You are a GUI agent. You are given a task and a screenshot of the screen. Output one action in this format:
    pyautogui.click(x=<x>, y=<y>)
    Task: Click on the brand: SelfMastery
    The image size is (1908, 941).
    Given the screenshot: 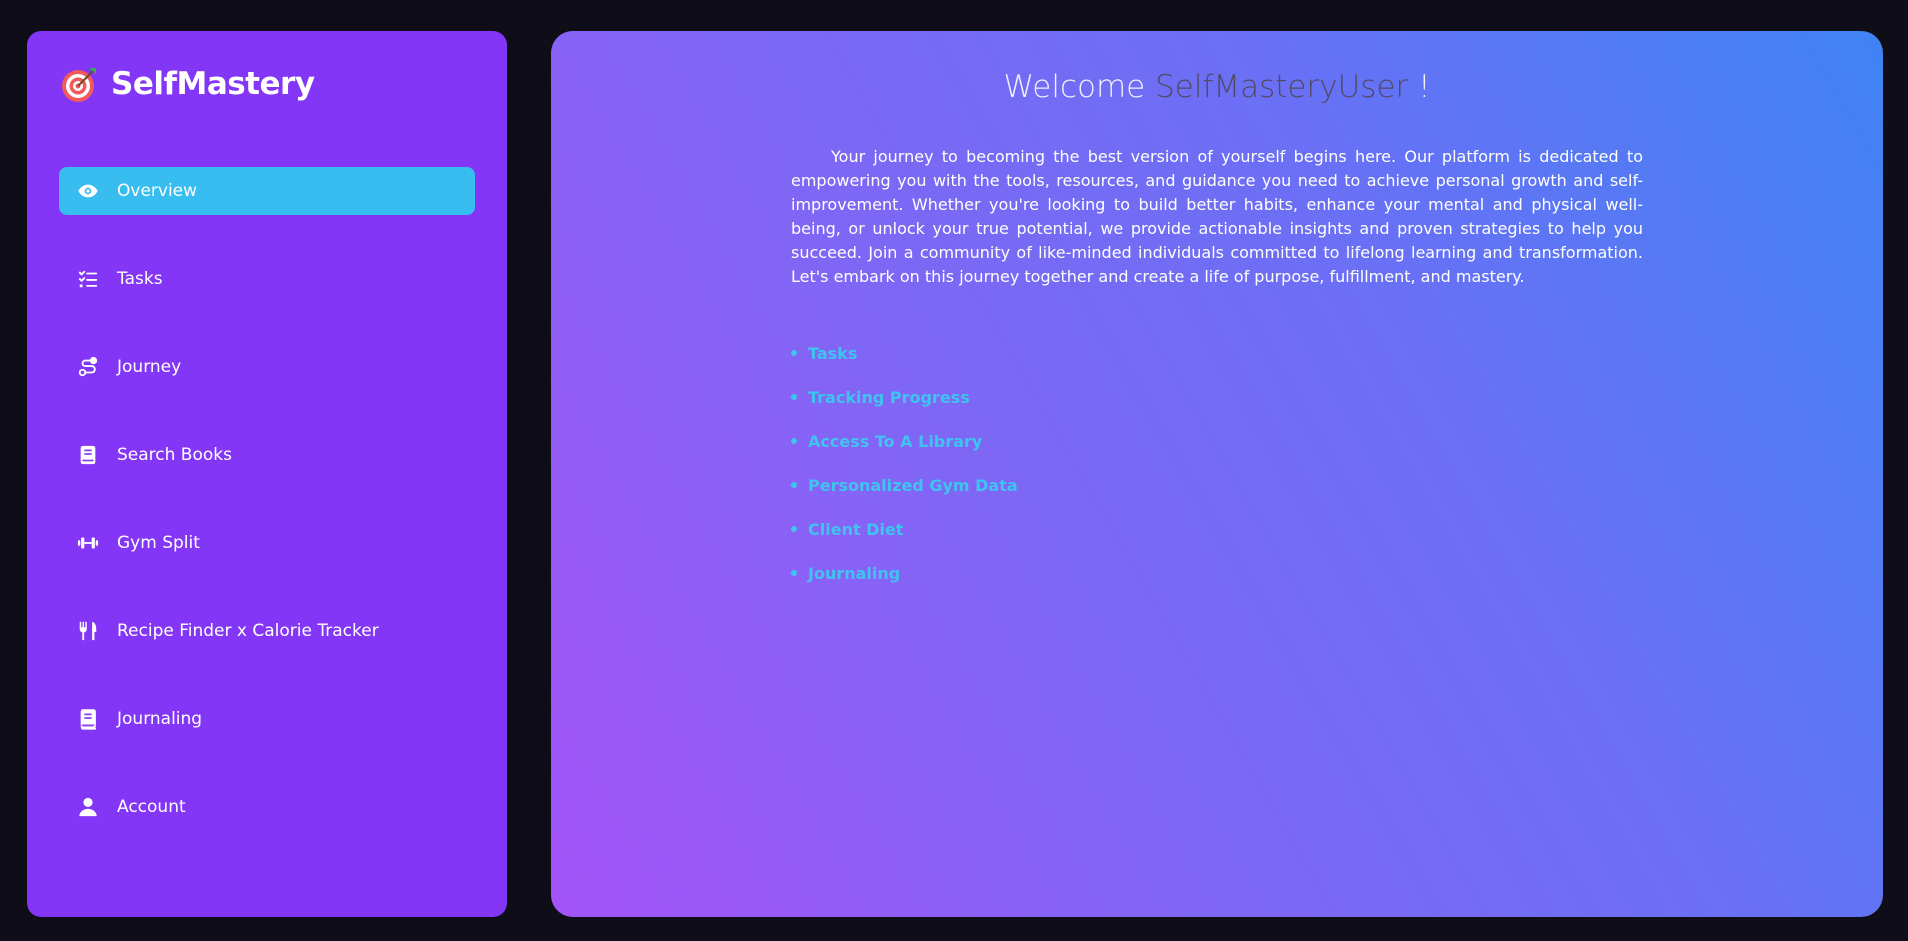 What is the action you would take?
    pyautogui.click(x=187, y=84)
    